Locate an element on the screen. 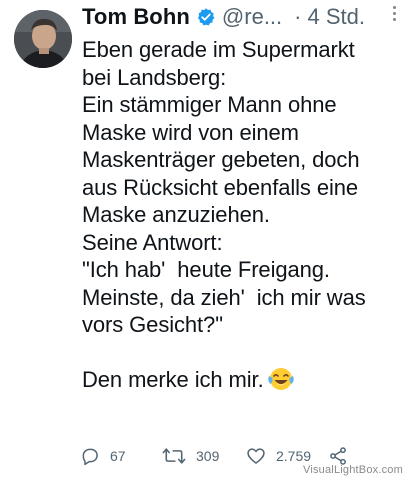 The width and height of the screenshot is (409, 480). retweet-button: 309 is located at coordinates (190, 456).